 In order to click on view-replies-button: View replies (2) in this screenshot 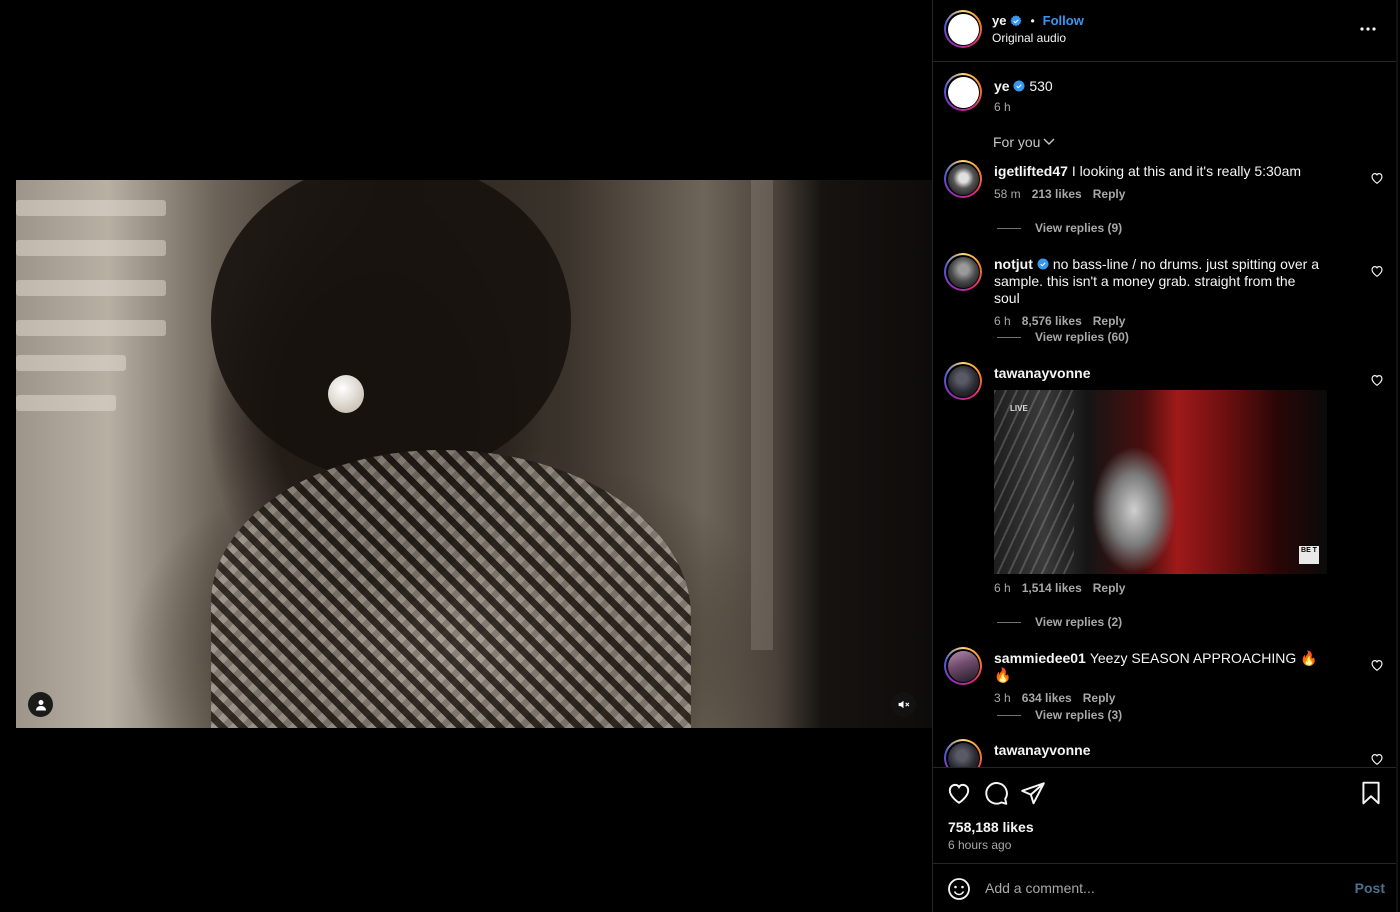, I will do `click(1059, 622)`.